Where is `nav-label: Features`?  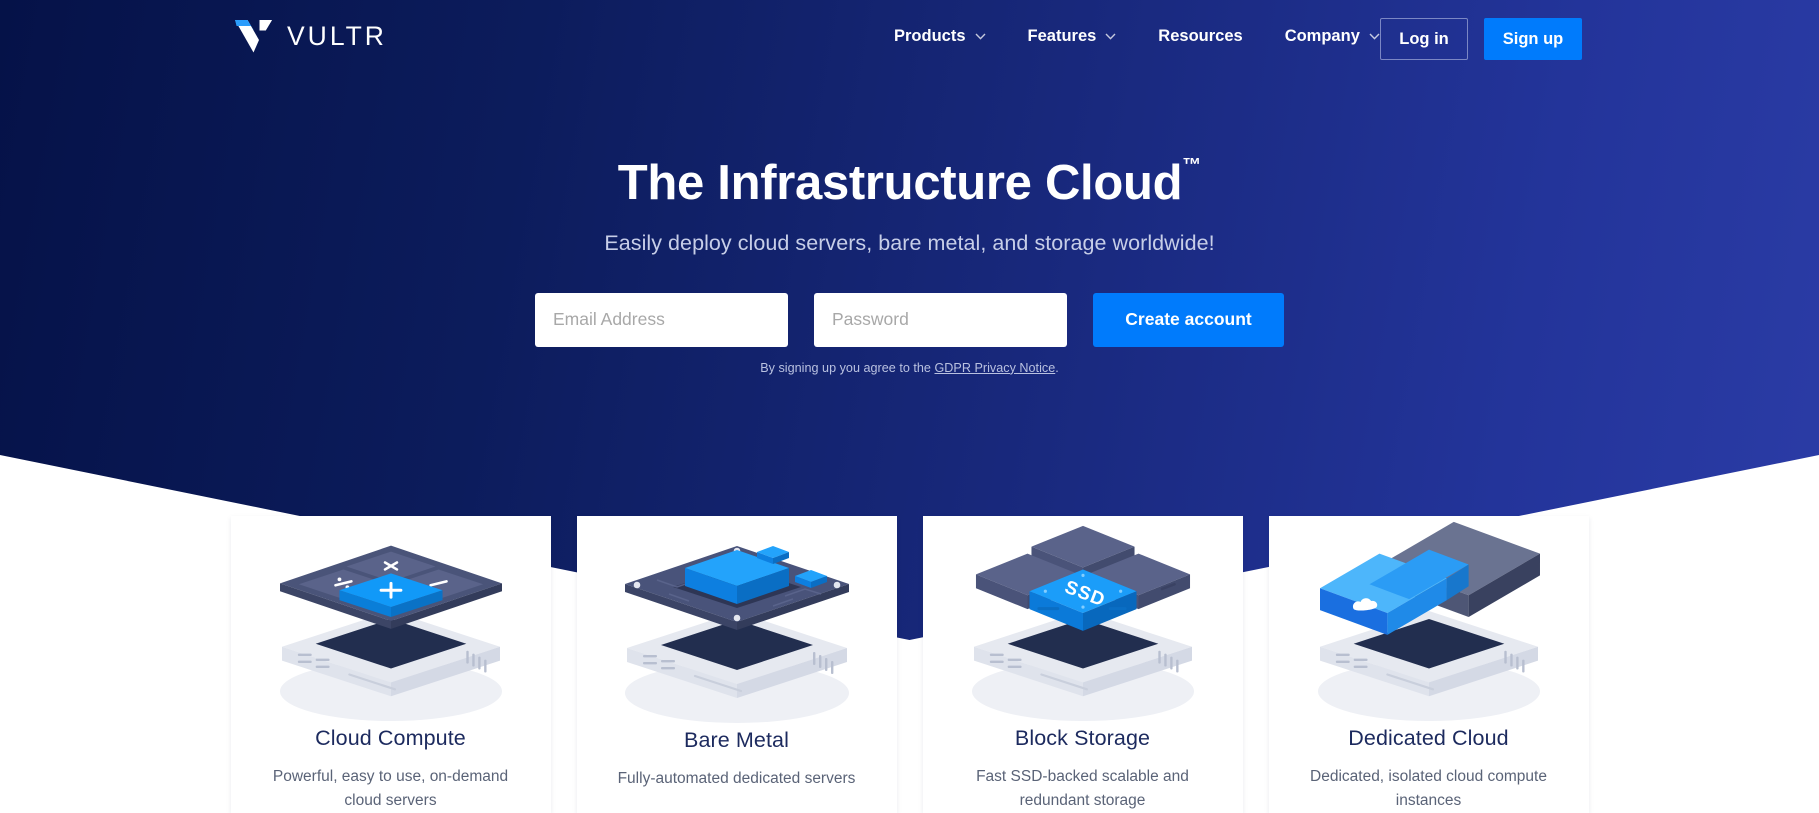
nav-label: Features is located at coordinates (1062, 35).